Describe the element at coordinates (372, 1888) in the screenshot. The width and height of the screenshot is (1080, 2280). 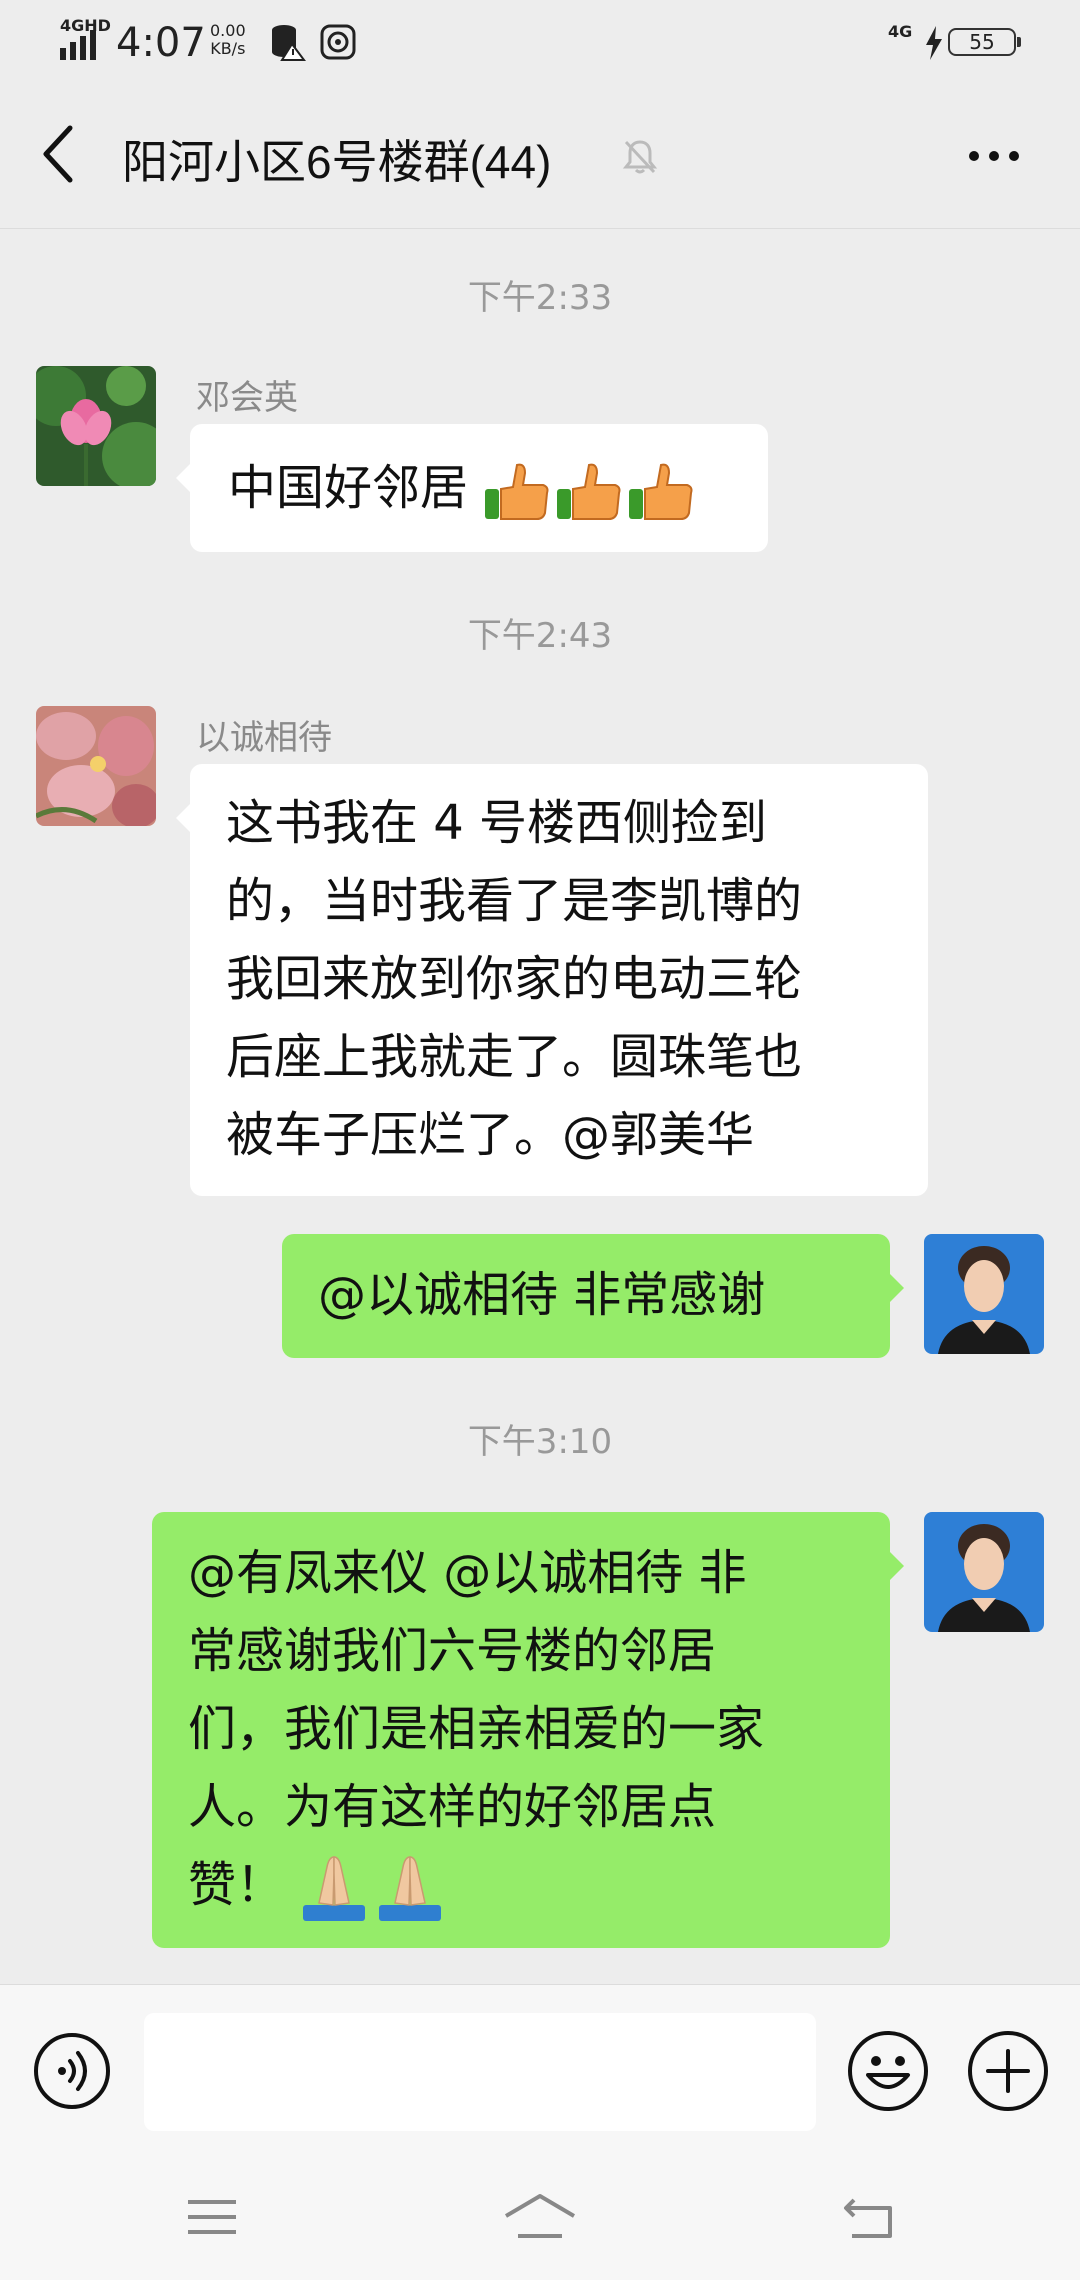
I see `folded-hands-icon` at that location.